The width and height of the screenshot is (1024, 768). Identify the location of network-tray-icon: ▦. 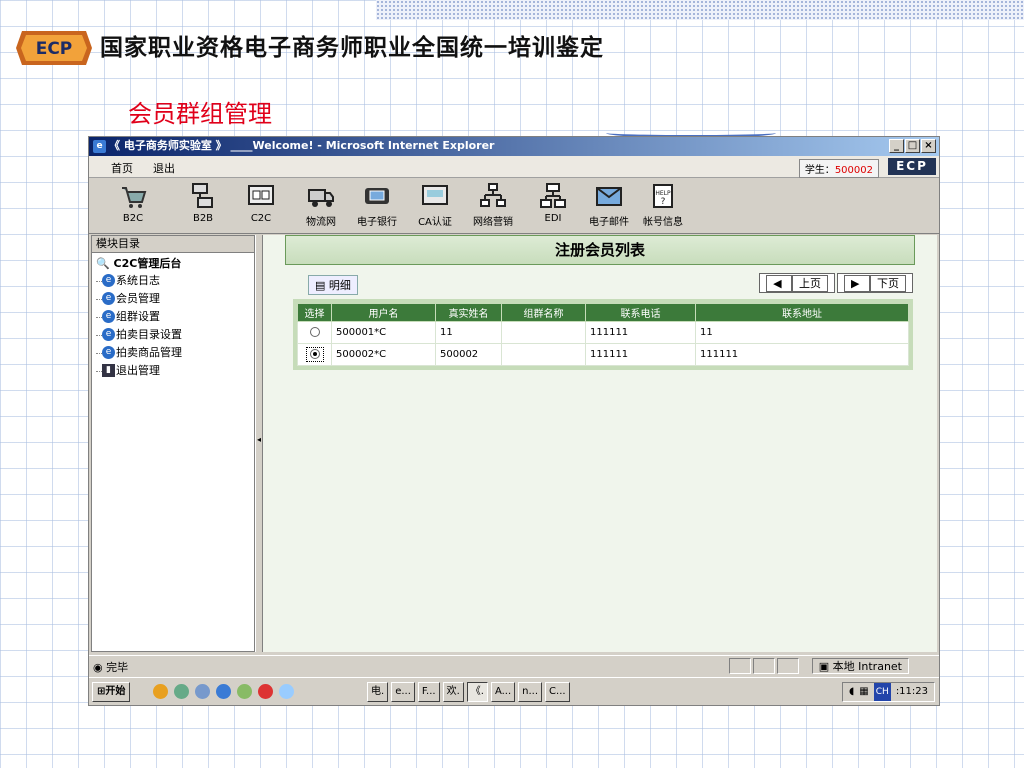
(863, 692).